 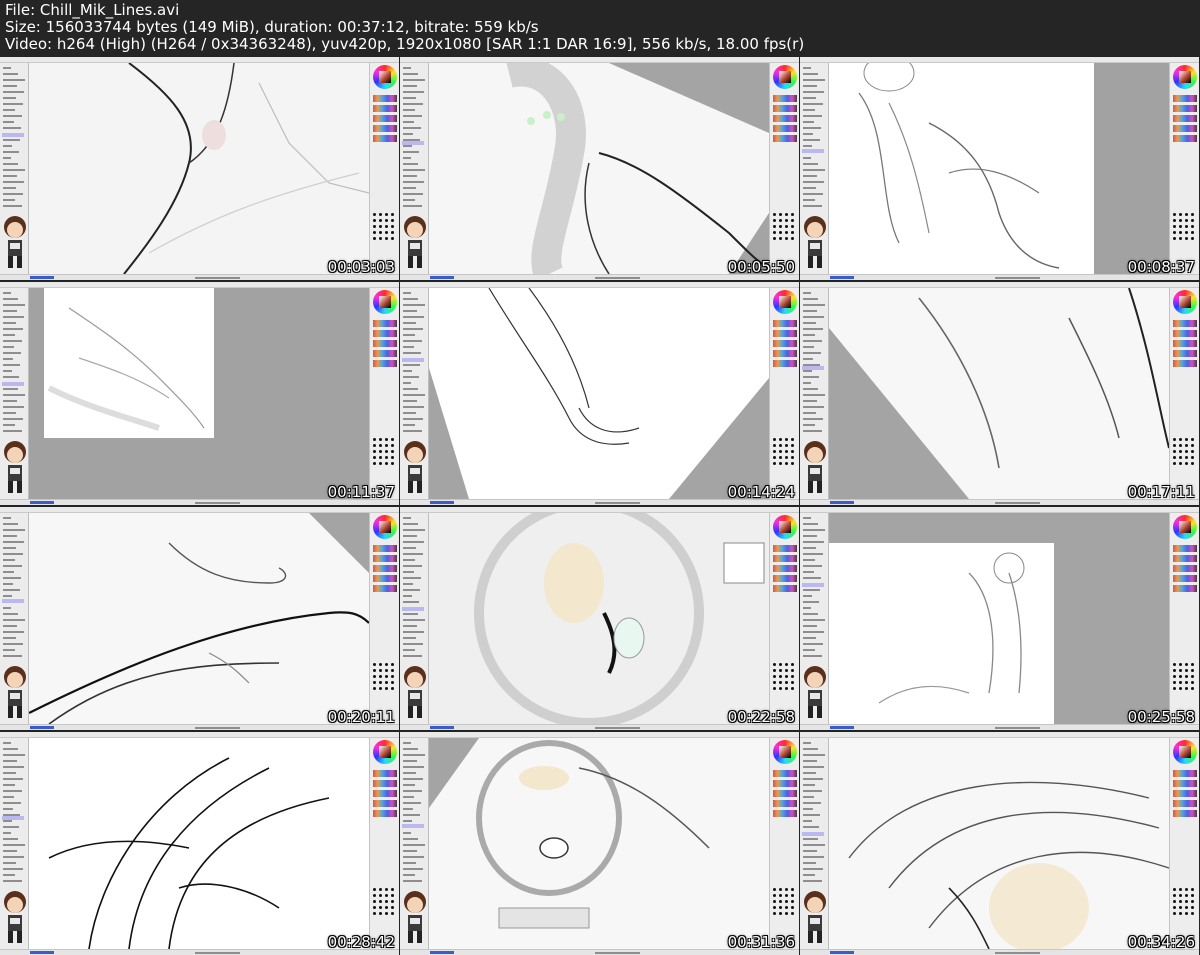 I want to click on thumbnail-timestamp: 00:14:24, so click(x=761, y=492).